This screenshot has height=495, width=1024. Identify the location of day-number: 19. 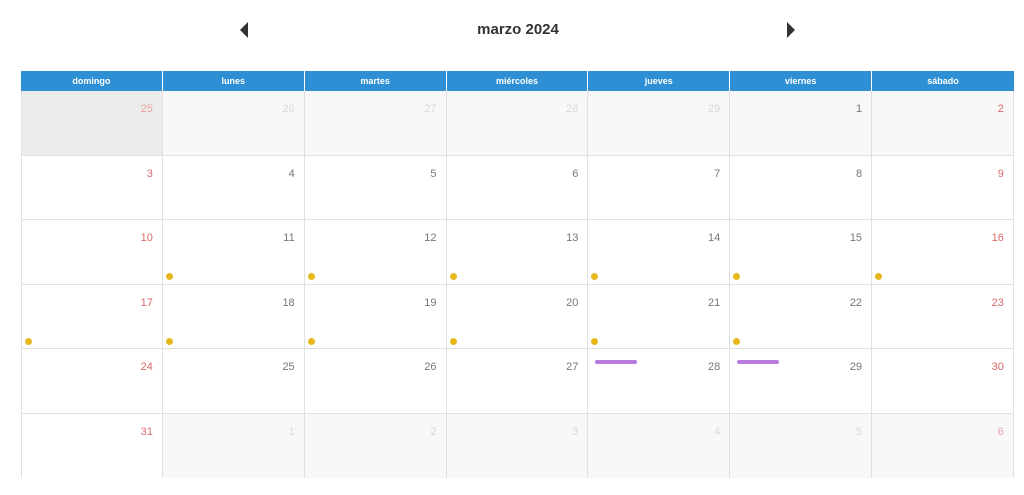
(430, 302).